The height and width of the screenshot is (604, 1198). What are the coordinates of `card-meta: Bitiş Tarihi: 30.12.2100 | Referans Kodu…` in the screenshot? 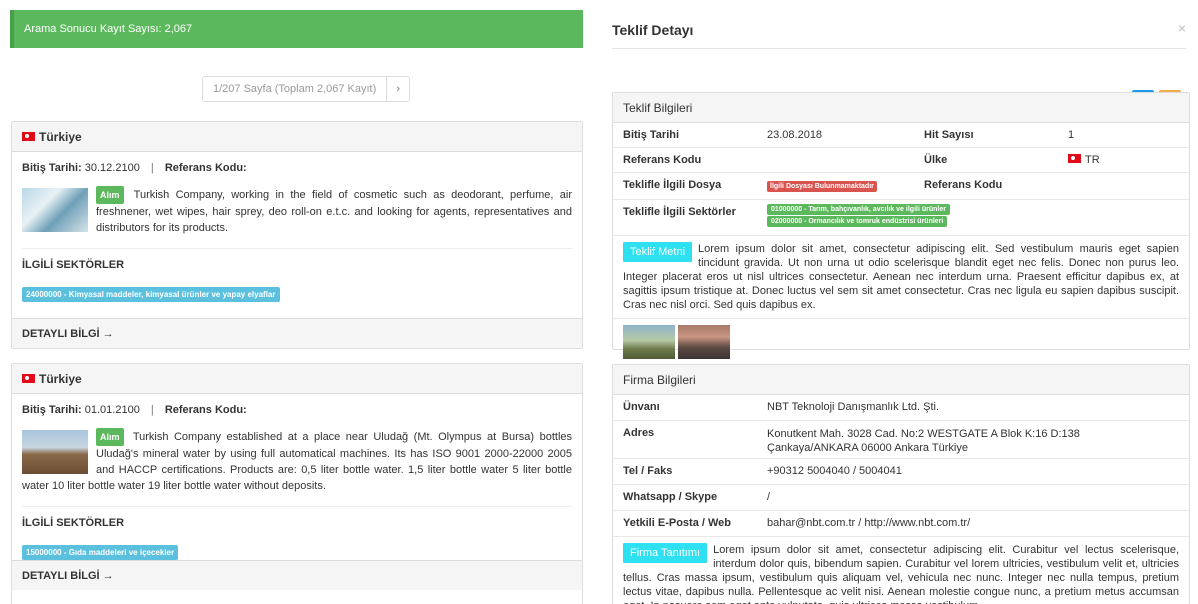 It's located at (297, 163).